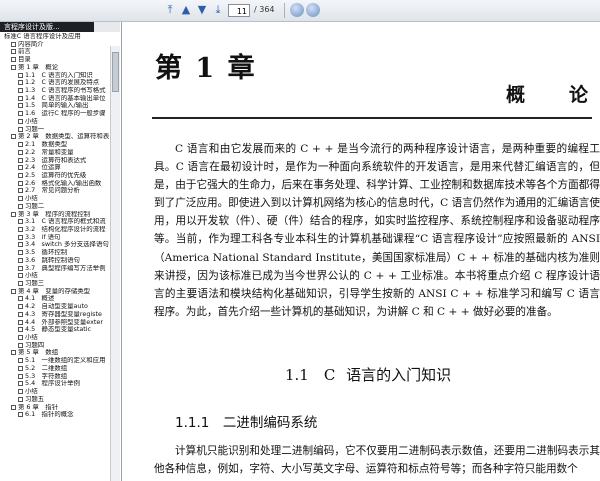 The height and width of the screenshot is (481, 600). What do you see at coordinates (61, 215) in the screenshot?
I see `bookmark-item: 第 3 章 程序的流程控制` at bounding box center [61, 215].